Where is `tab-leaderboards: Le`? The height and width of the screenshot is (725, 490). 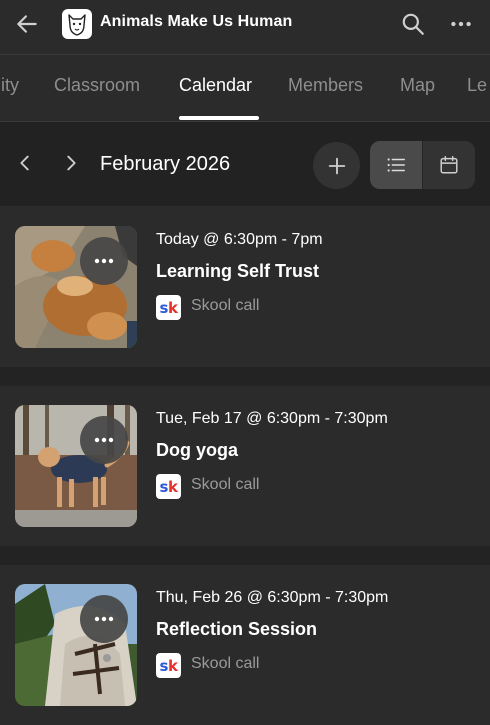 tab-leaderboards: Le is located at coordinates (477, 85).